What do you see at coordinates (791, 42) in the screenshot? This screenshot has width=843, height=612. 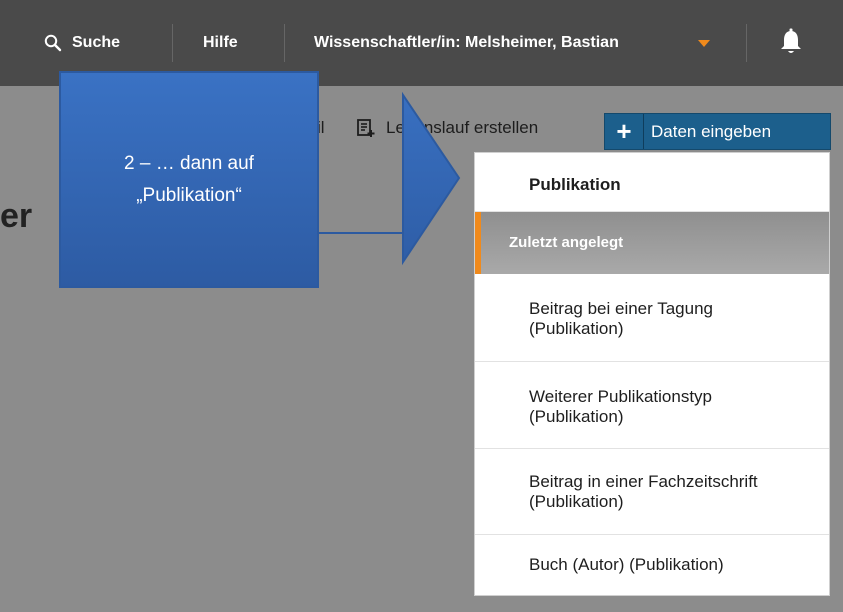 I see `bell-icon` at bounding box center [791, 42].